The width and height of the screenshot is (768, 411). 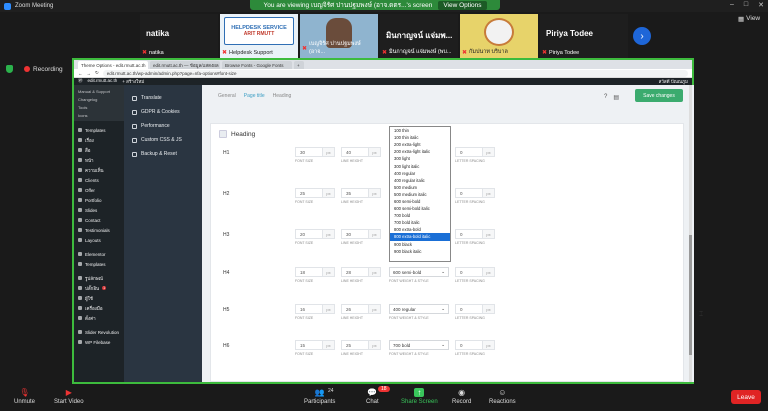 I want to click on new-content-link: + สร้างใหม่, so click(x=133, y=81).